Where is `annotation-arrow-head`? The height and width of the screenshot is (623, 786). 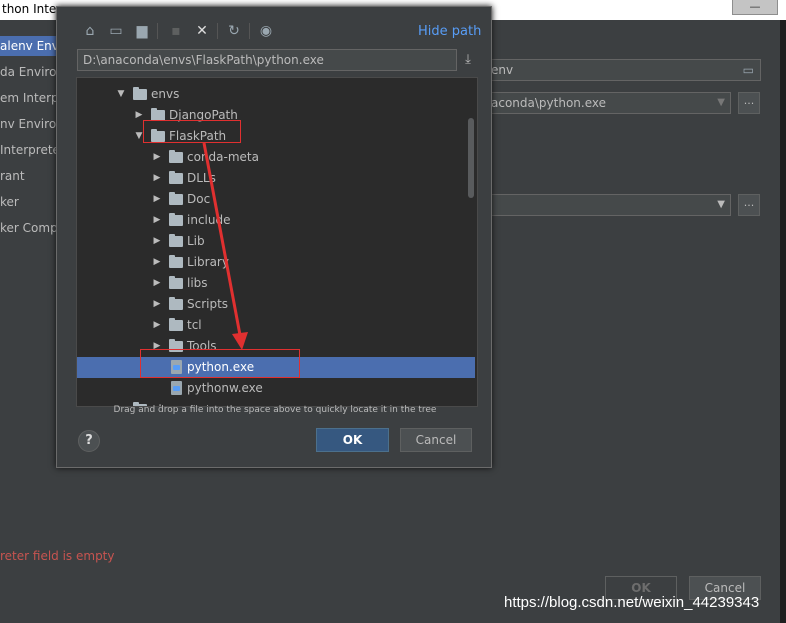
annotation-arrow-head is located at coordinates (240, 341).